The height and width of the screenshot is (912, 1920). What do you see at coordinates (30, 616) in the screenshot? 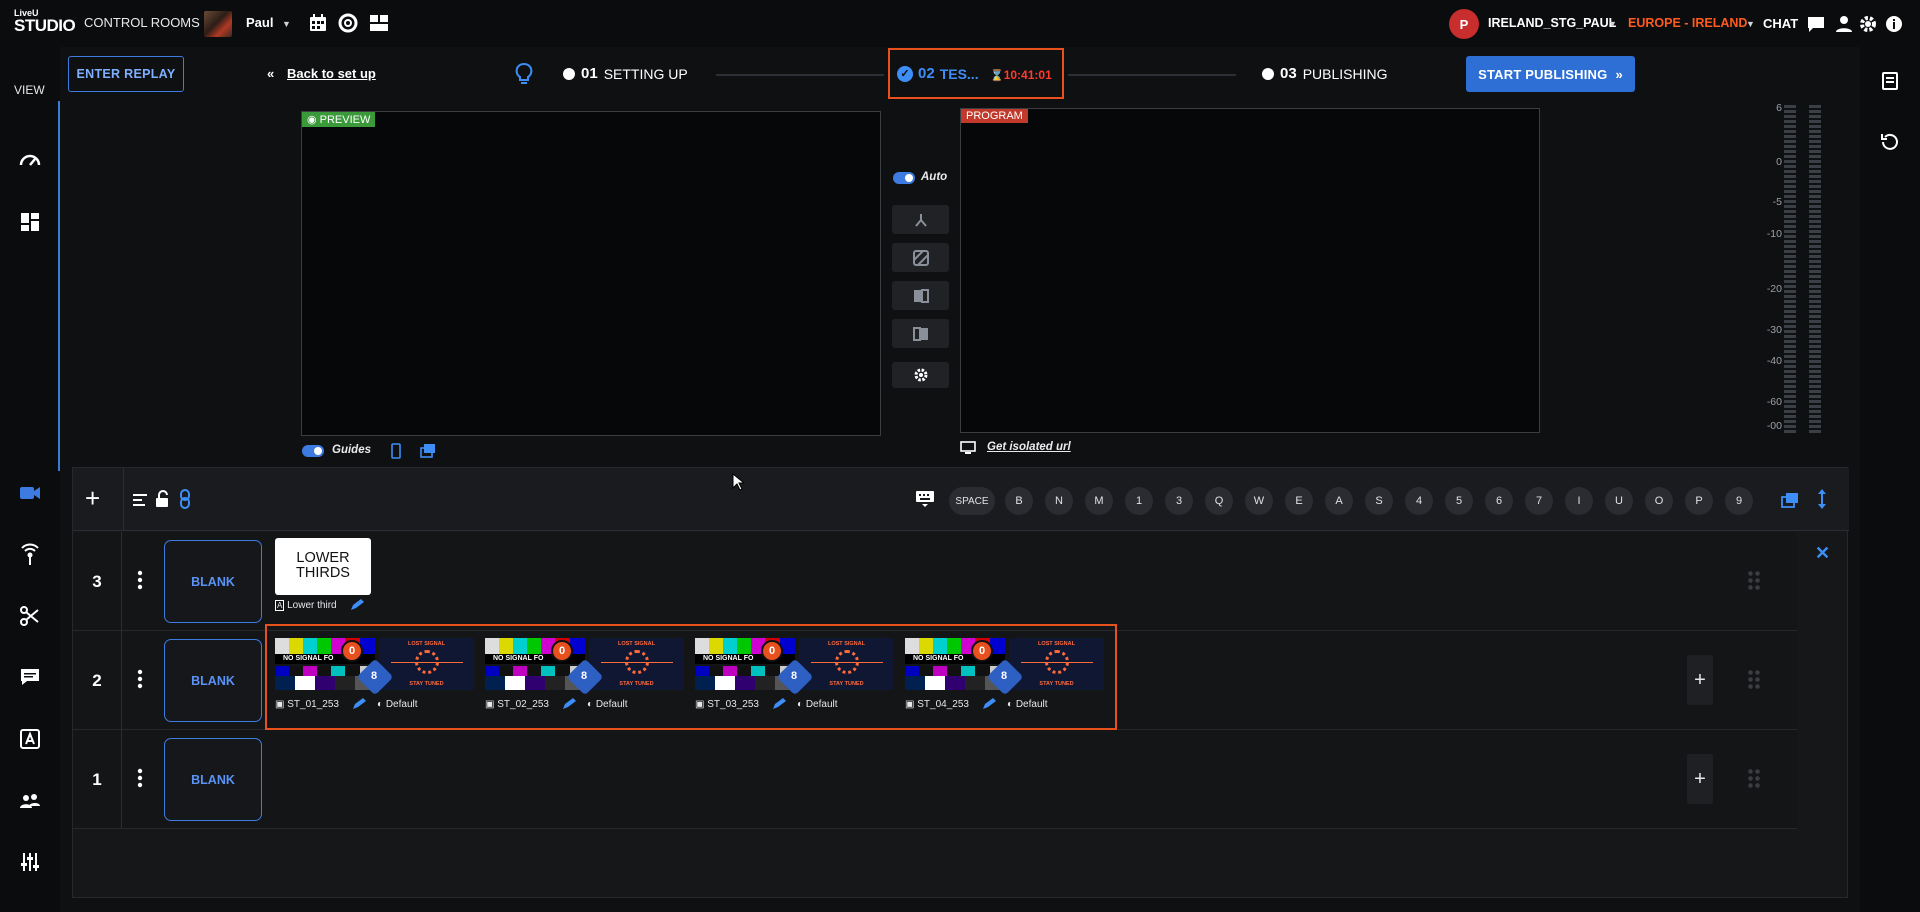
I see `scissors-icon` at bounding box center [30, 616].